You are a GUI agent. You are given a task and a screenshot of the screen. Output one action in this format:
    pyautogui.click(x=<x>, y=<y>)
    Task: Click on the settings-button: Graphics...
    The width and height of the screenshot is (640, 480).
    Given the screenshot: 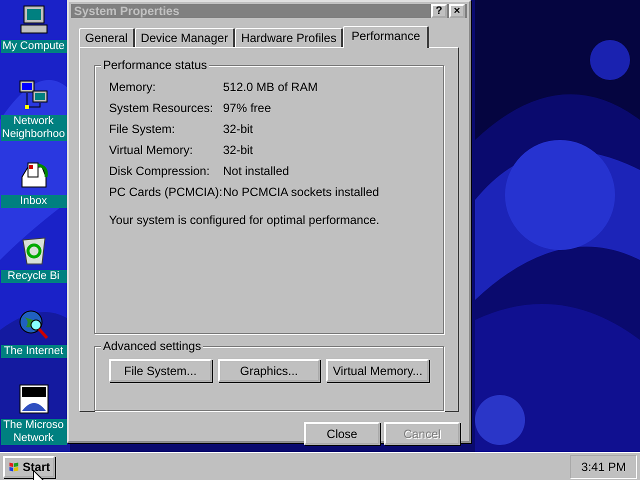 What is the action you would take?
    pyautogui.click(x=269, y=370)
    